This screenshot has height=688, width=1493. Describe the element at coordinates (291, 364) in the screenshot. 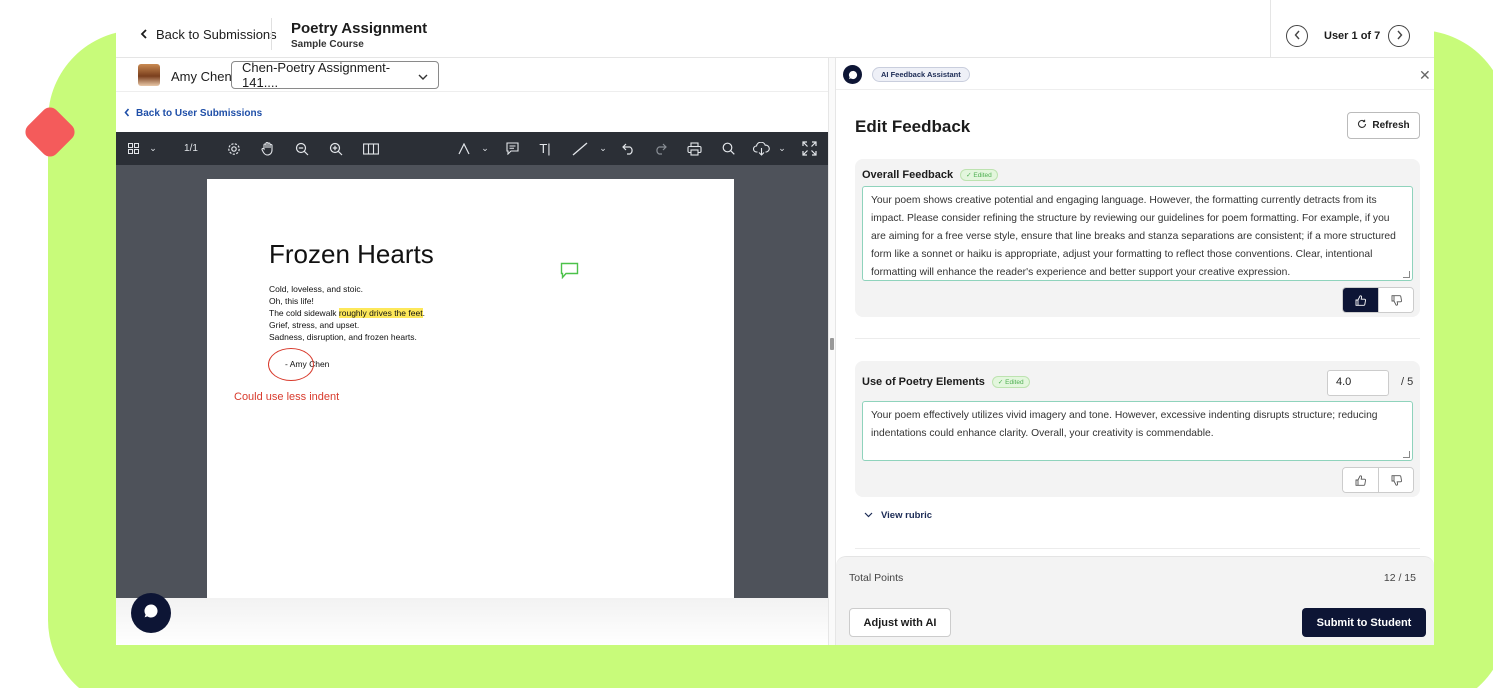

I see `circle-annotation` at that location.